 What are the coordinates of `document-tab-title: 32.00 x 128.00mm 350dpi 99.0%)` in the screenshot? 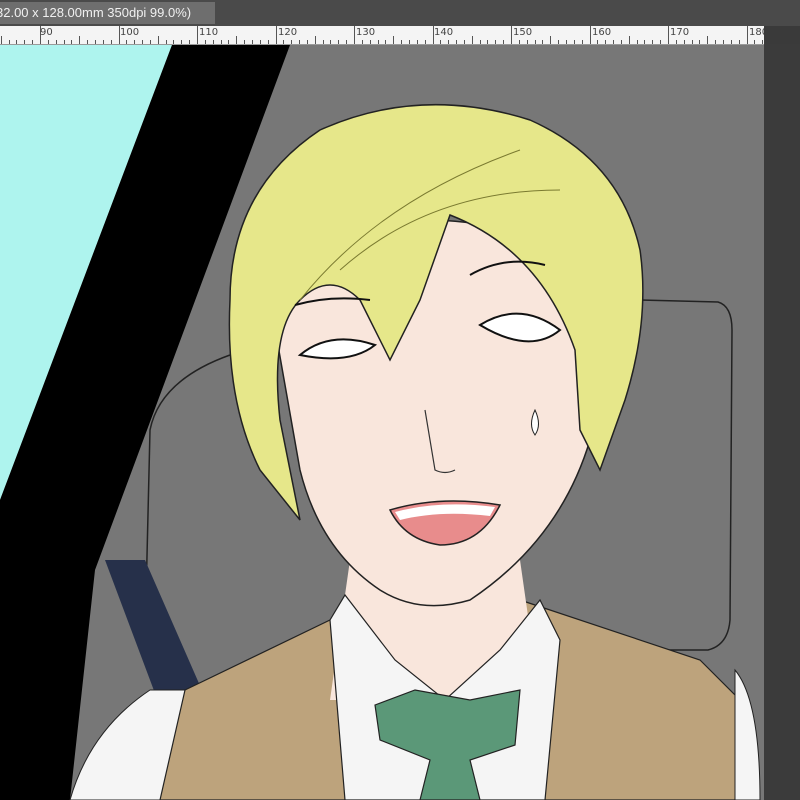 It's located at (96, 12).